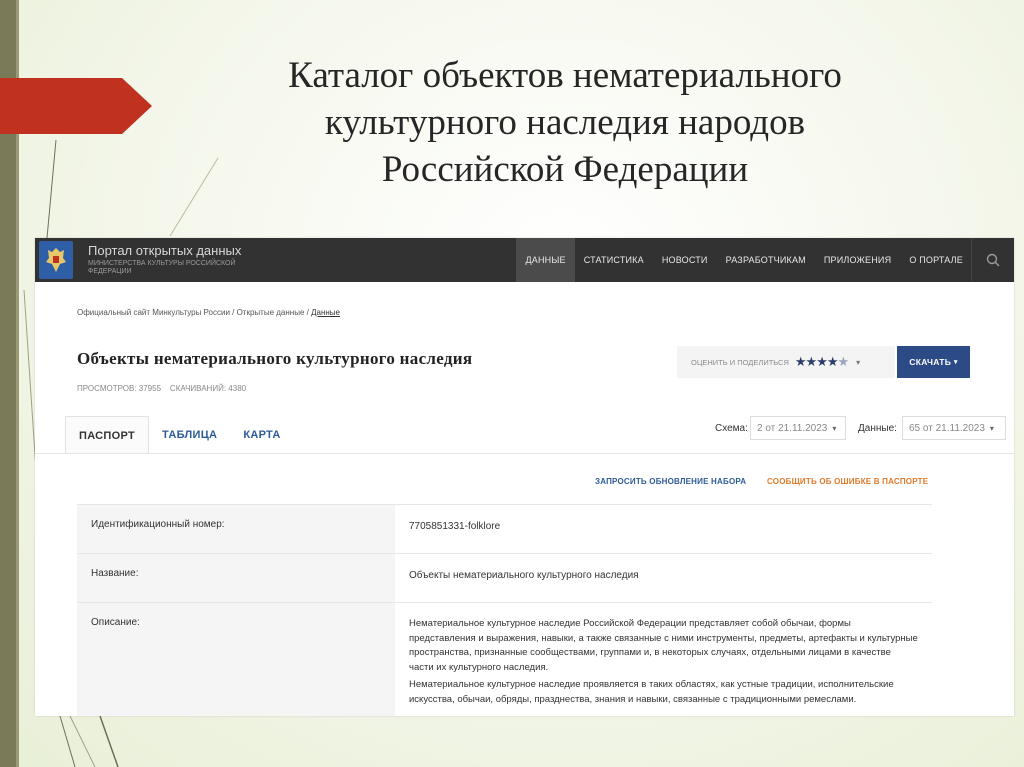 This screenshot has height=767, width=1024. I want to click on views-count: 37955, so click(150, 388).